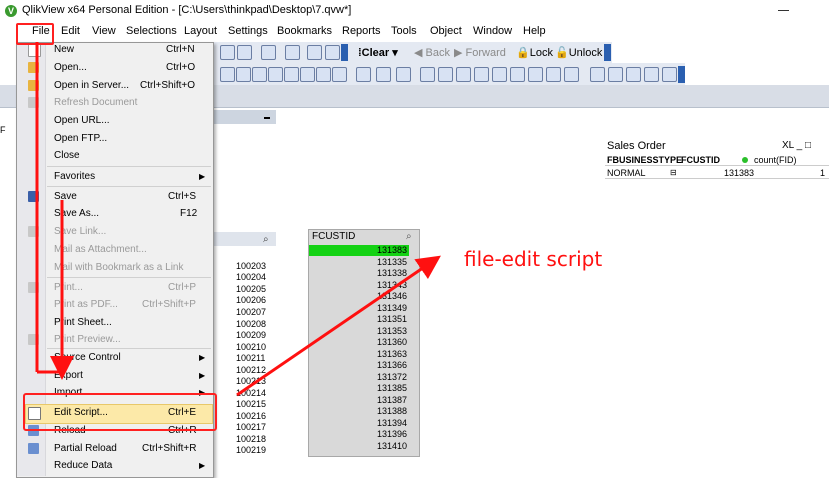 Image resolution: width=829 pixels, height=478 pixels. I want to click on list-item: 131351, so click(359, 319).